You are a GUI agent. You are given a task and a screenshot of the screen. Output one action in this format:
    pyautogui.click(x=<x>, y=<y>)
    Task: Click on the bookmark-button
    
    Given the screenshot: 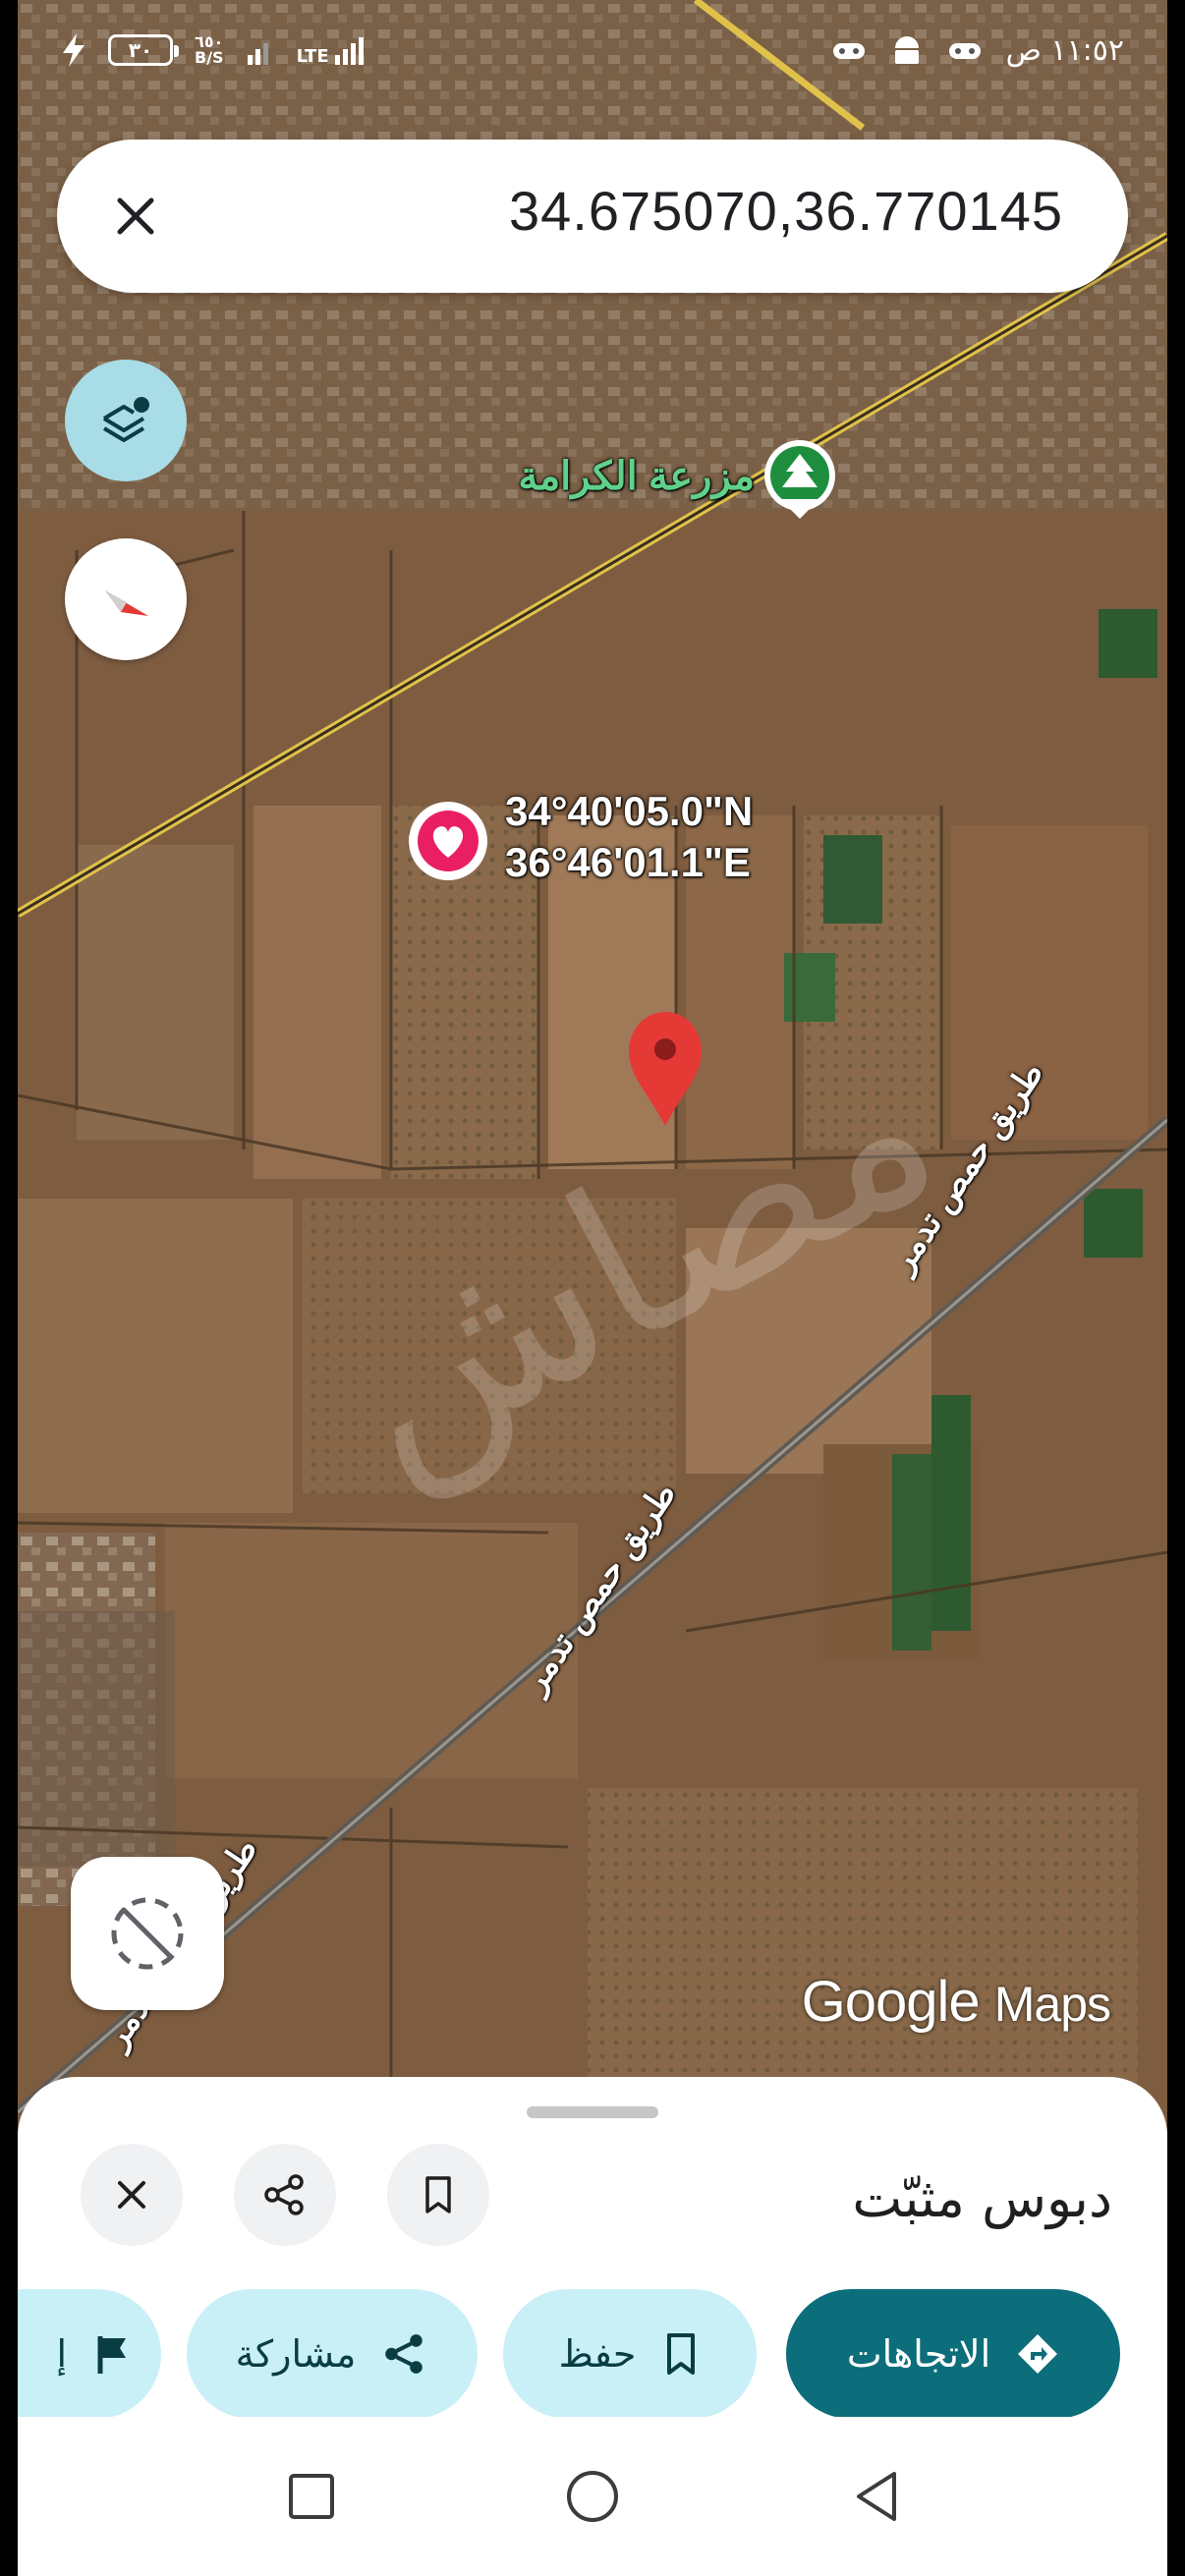 What is the action you would take?
    pyautogui.click(x=438, y=2195)
    